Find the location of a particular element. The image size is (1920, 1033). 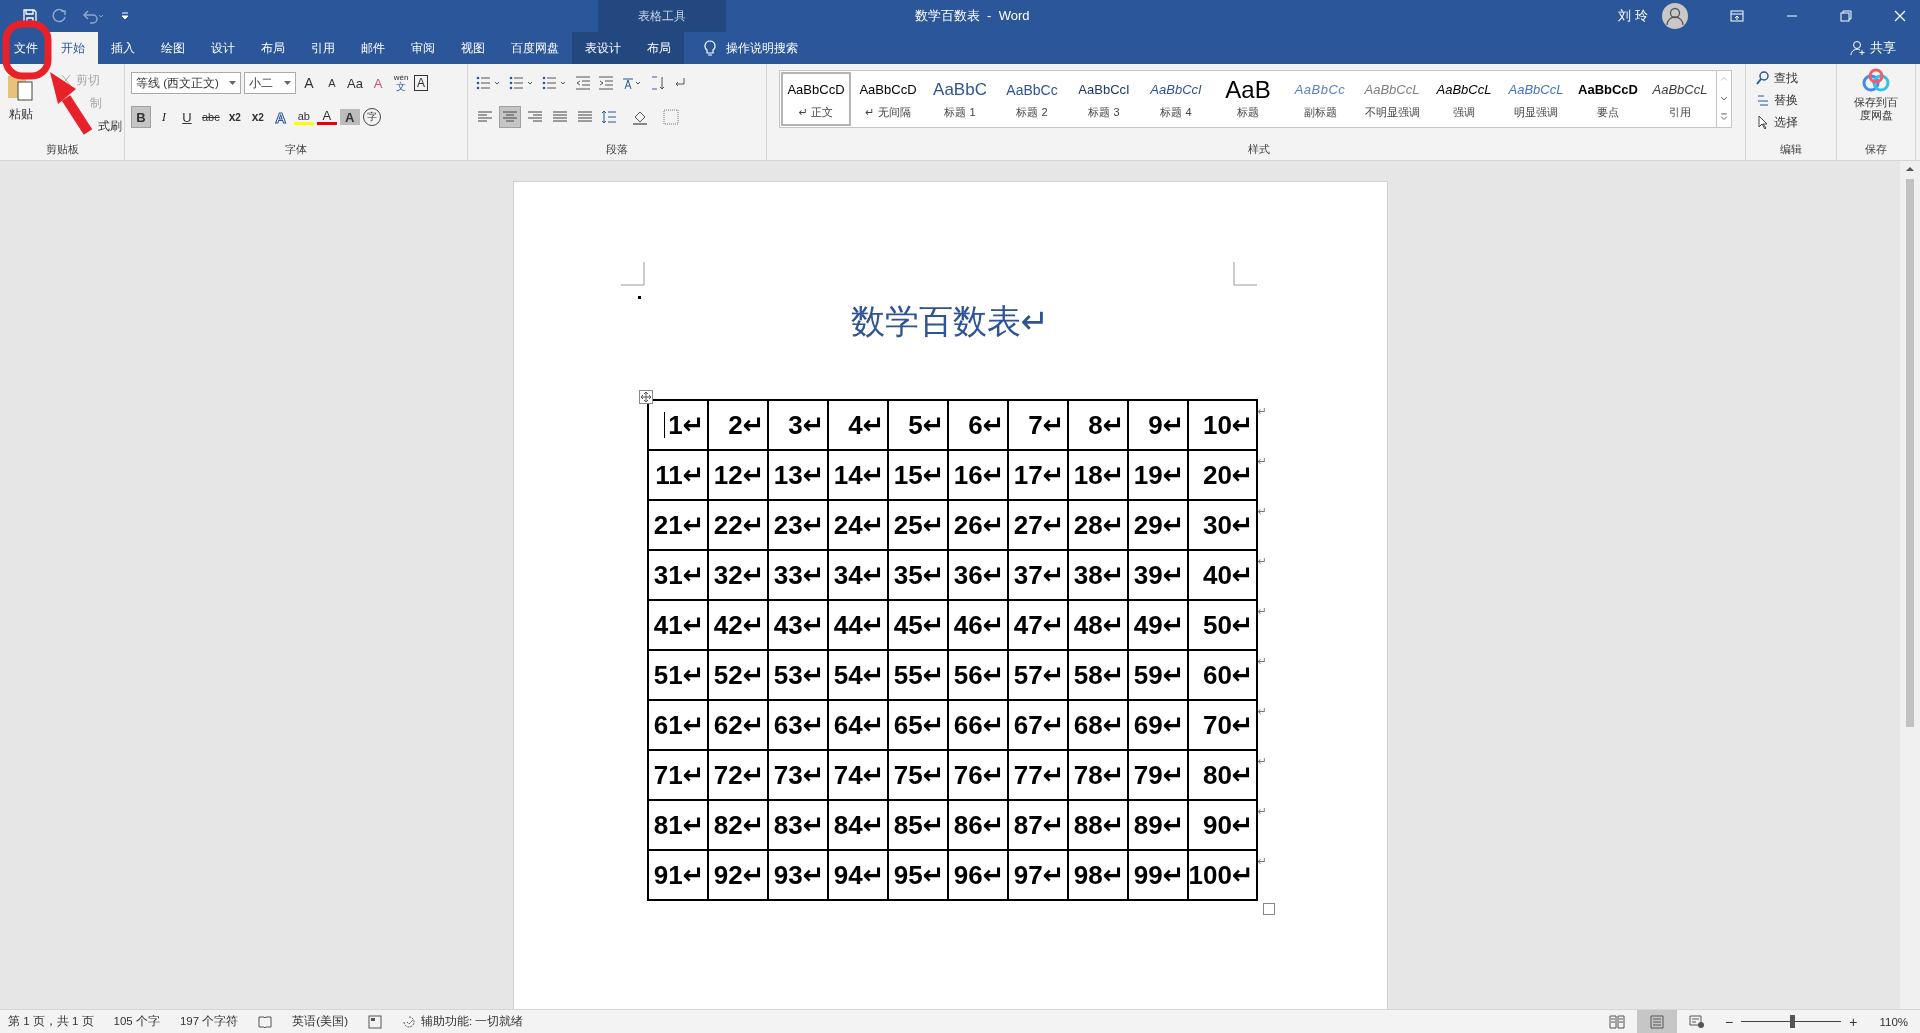

paste-button: 粘贴 is located at coordinates (21, 105).